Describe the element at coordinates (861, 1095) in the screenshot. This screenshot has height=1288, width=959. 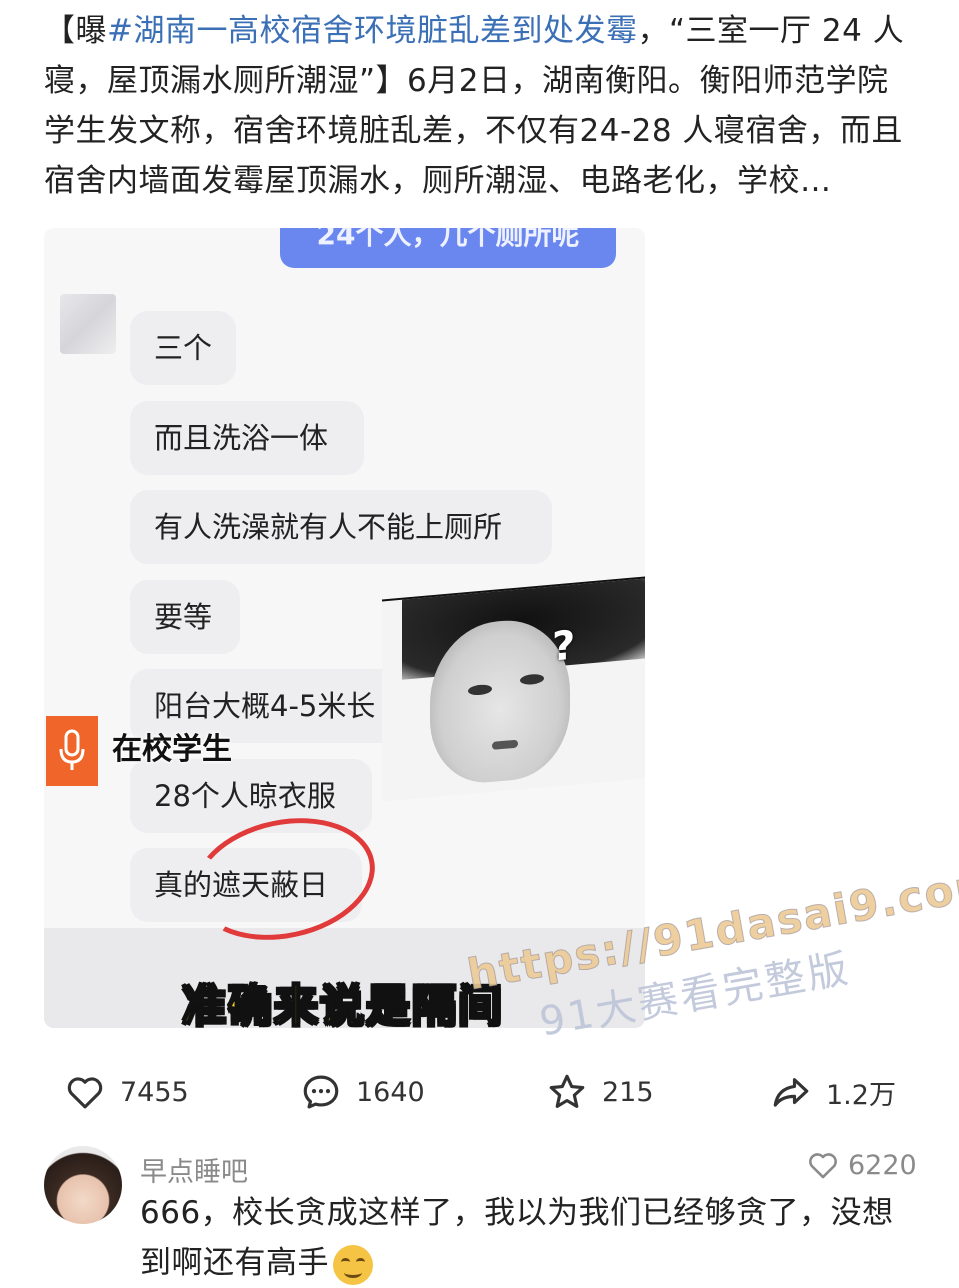
I see `share-count: 1.2万` at that location.